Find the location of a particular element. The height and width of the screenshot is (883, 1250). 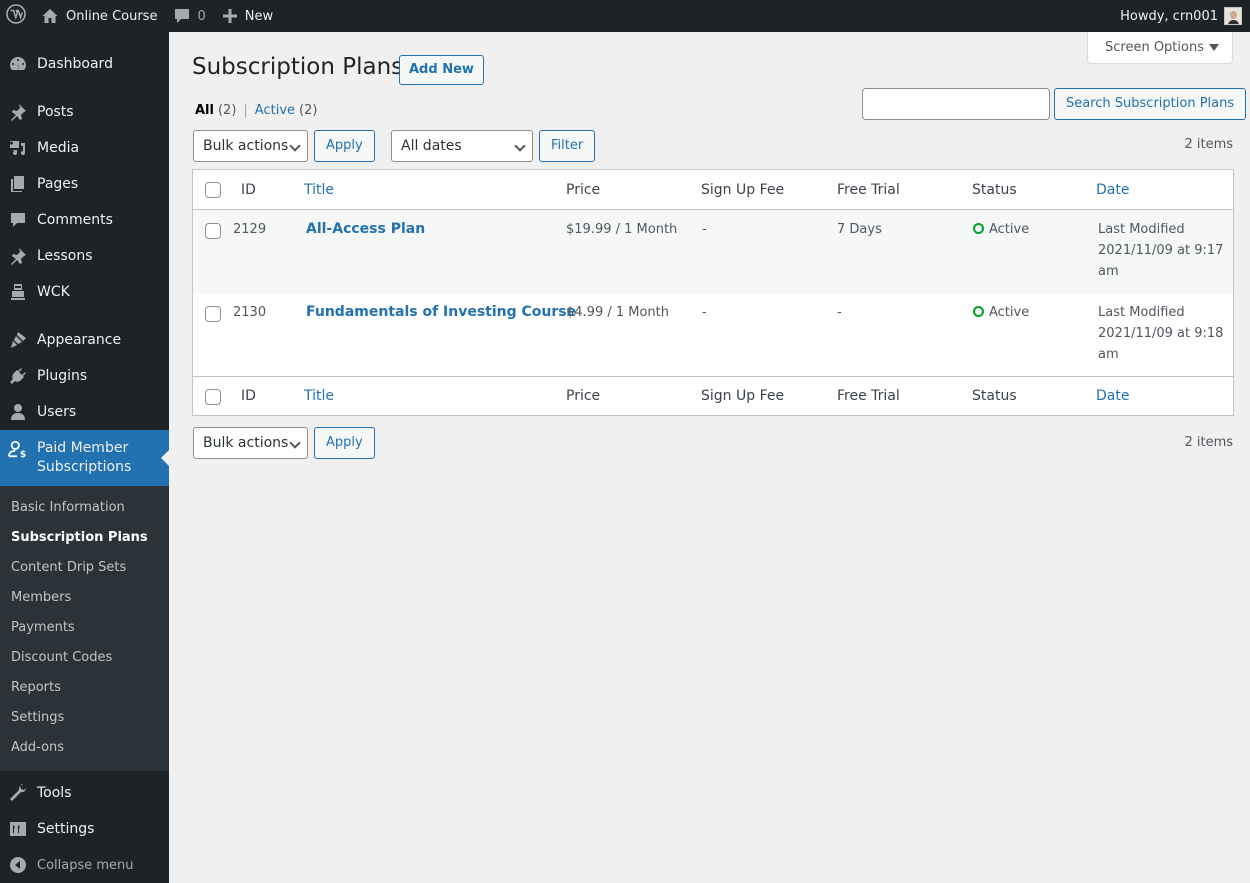

sidebar-item-label: Appearance is located at coordinates (79, 340).